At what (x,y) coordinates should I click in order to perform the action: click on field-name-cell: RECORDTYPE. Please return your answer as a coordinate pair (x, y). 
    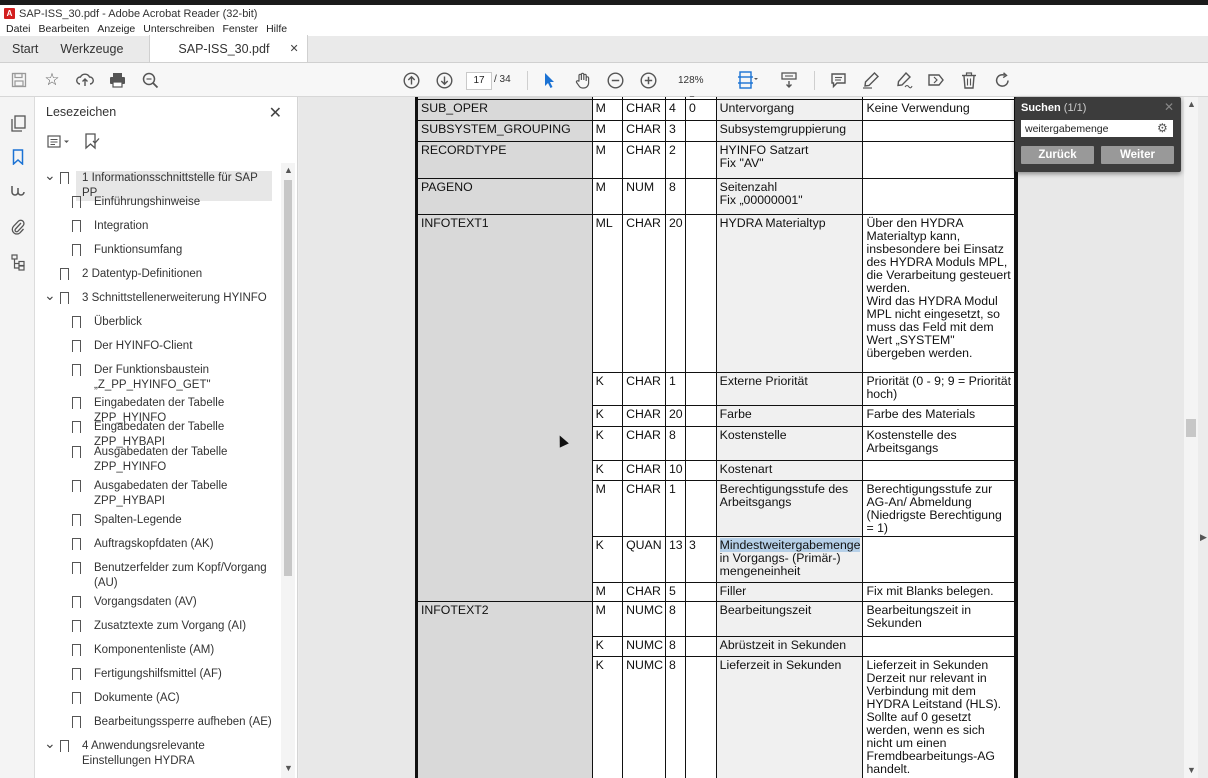
    Looking at the image, I should click on (505, 160).